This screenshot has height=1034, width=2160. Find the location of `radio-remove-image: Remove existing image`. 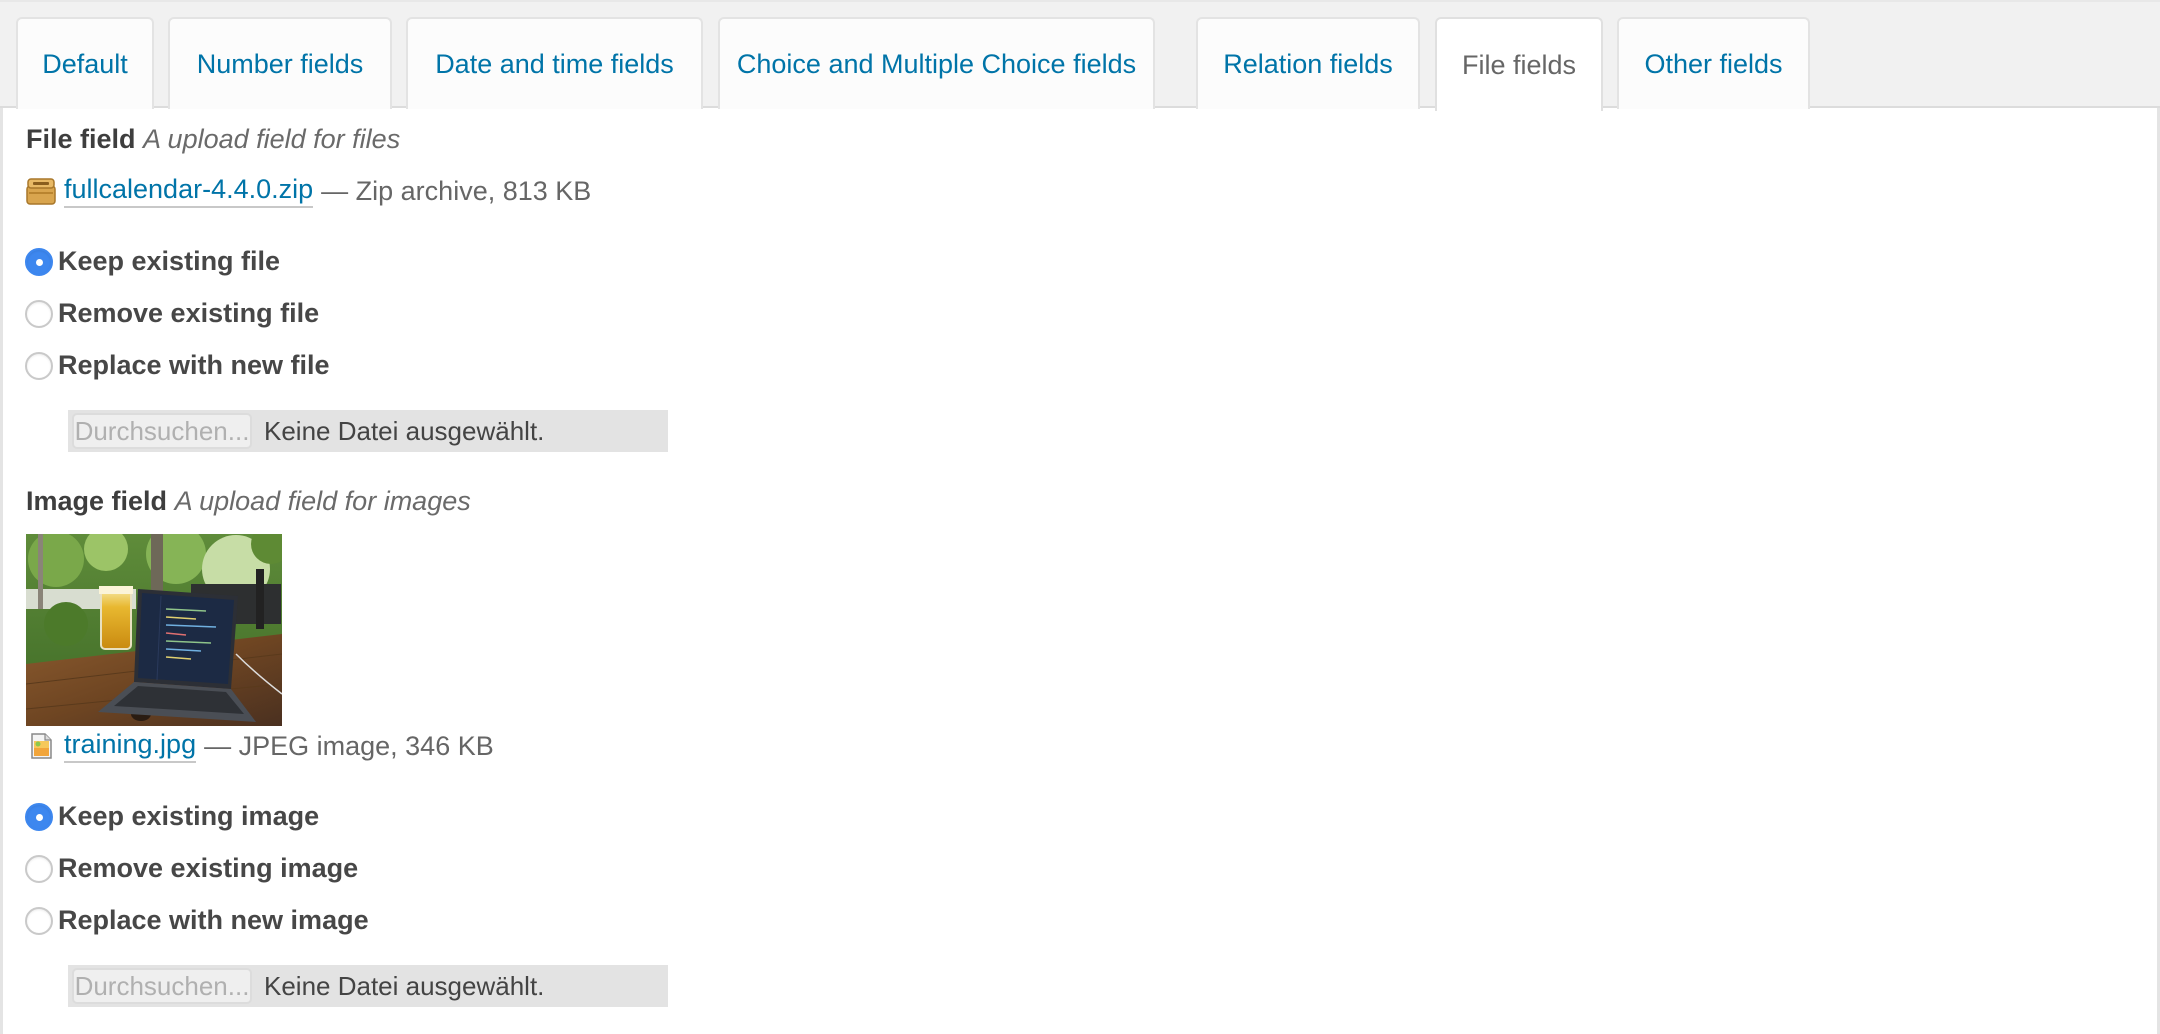

radio-remove-image: Remove existing image is located at coordinates (191, 868).